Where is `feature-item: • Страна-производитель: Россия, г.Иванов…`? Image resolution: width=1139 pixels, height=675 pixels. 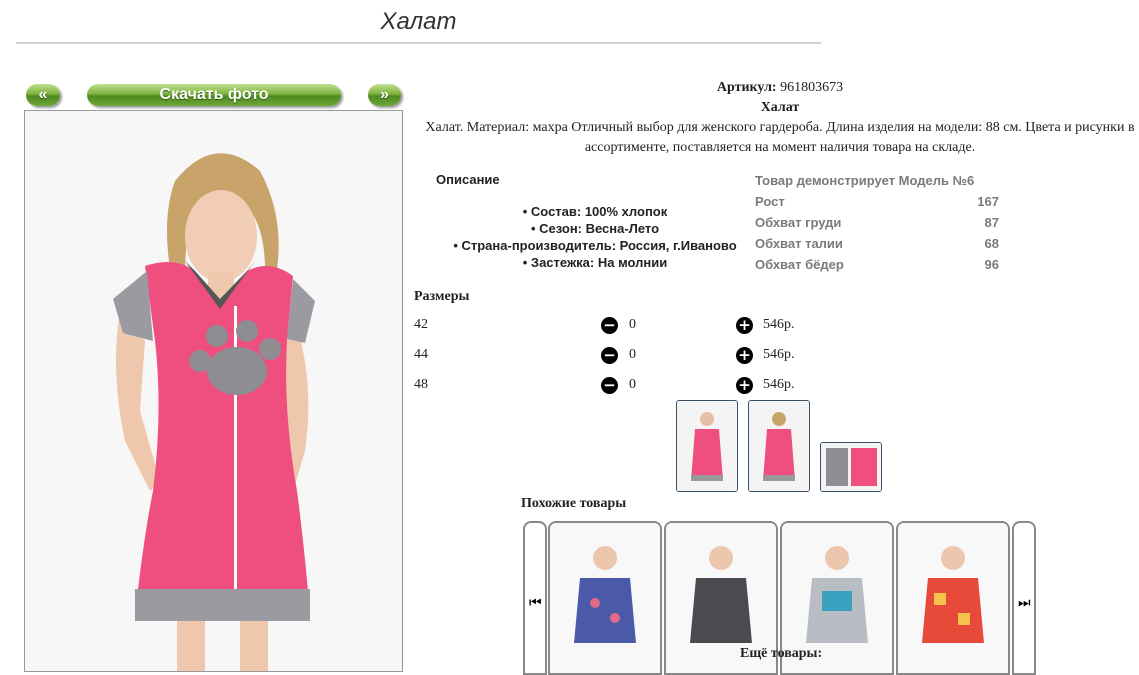 feature-item: • Страна-производитель: Россия, г.Иванов… is located at coordinates (595, 245).